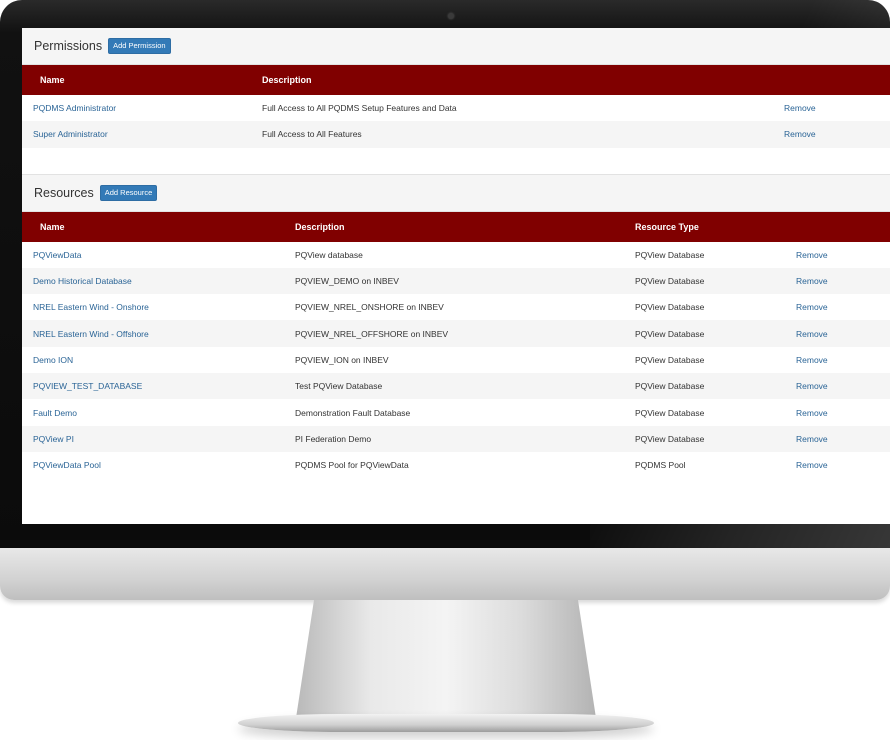 Image resolution: width=890 pixels, height=740 pixels. What do you see at coordinates (465, 281) in the screenshot?
I see `resource-description: PQVIEW_DEMO on INBEV` at bounding box center [465, 281].